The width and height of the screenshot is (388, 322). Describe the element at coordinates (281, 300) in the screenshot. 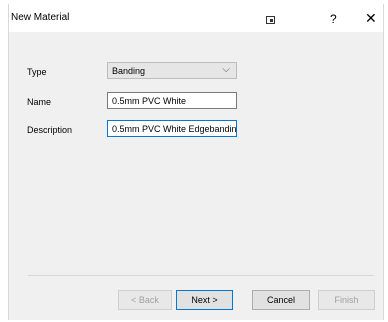

I see `cancel-button: Cancel` at that location.